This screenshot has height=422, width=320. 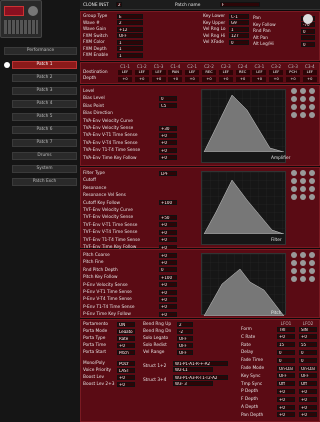 I want to click on perf-value: Rate, so click(x=126, y=338).